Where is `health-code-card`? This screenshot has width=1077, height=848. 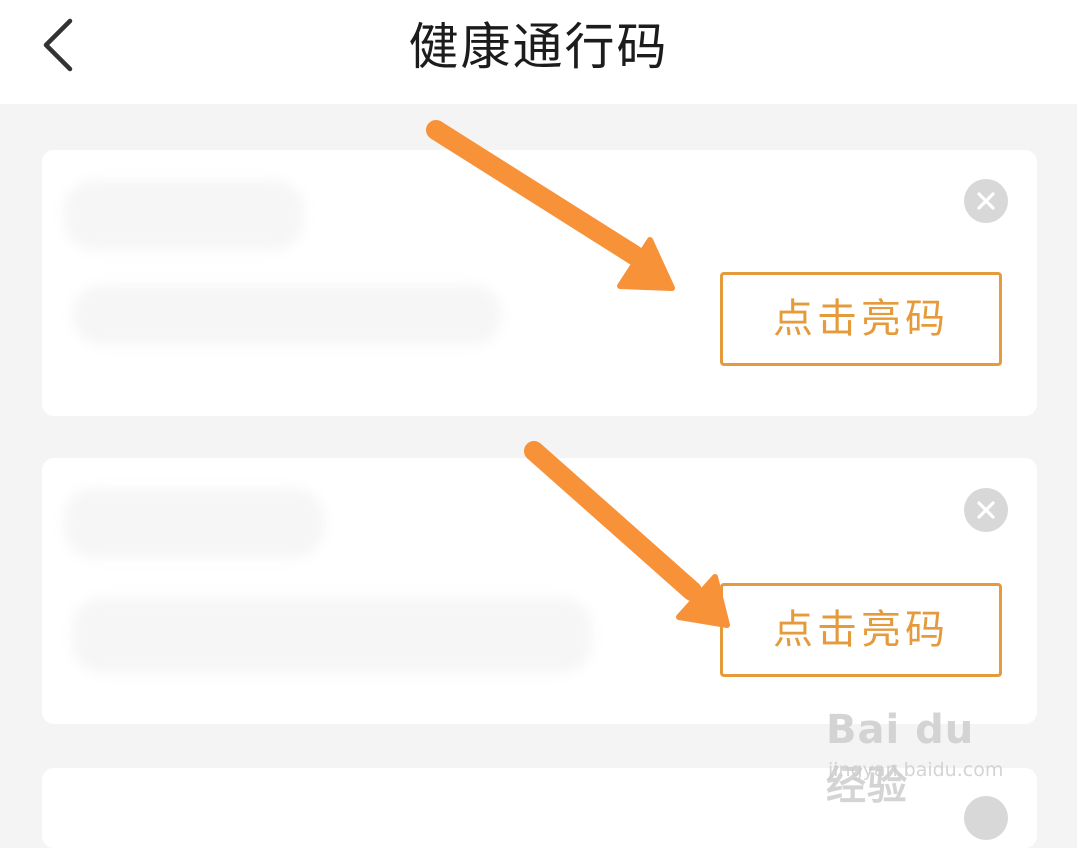
health-code-card is located at coordinates (539, 808).